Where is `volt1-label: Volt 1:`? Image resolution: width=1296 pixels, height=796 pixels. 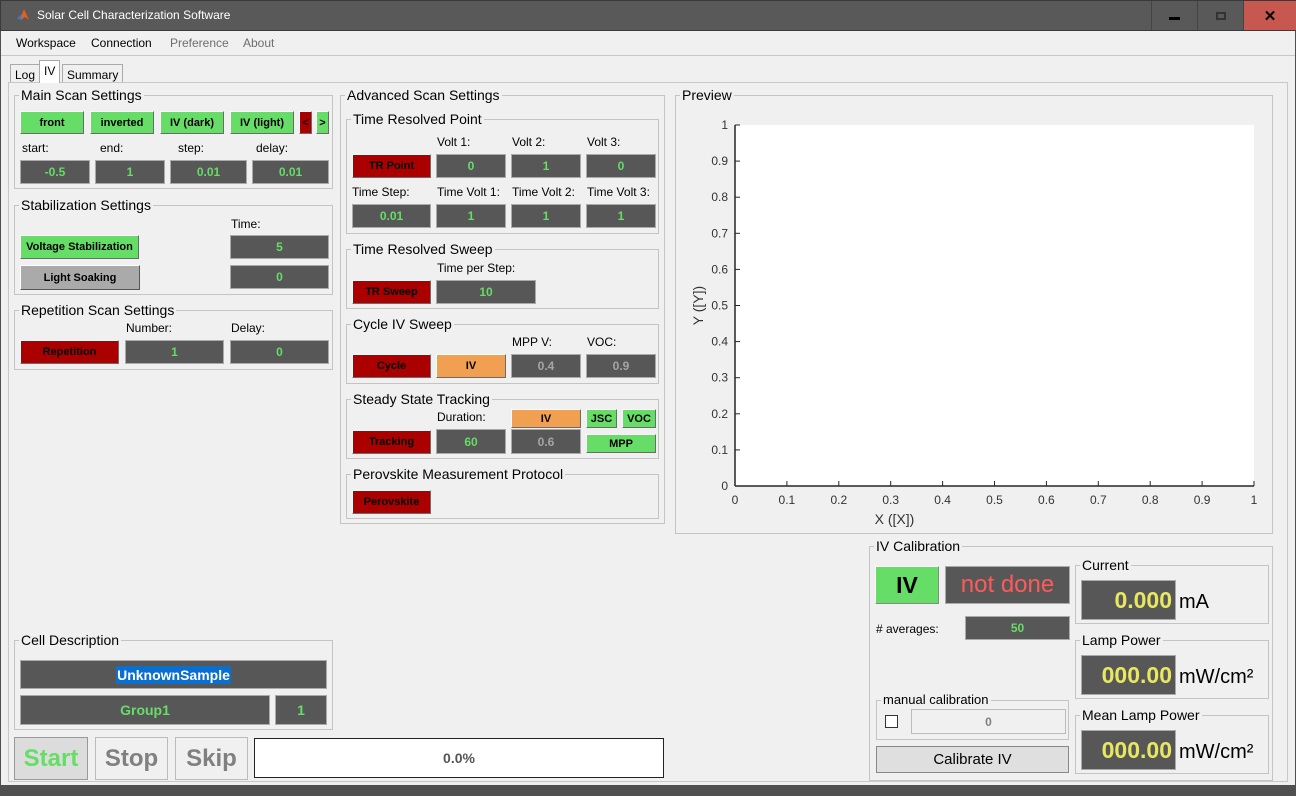
volt1-label: Volt 1: is located at coordinates (454, 142).